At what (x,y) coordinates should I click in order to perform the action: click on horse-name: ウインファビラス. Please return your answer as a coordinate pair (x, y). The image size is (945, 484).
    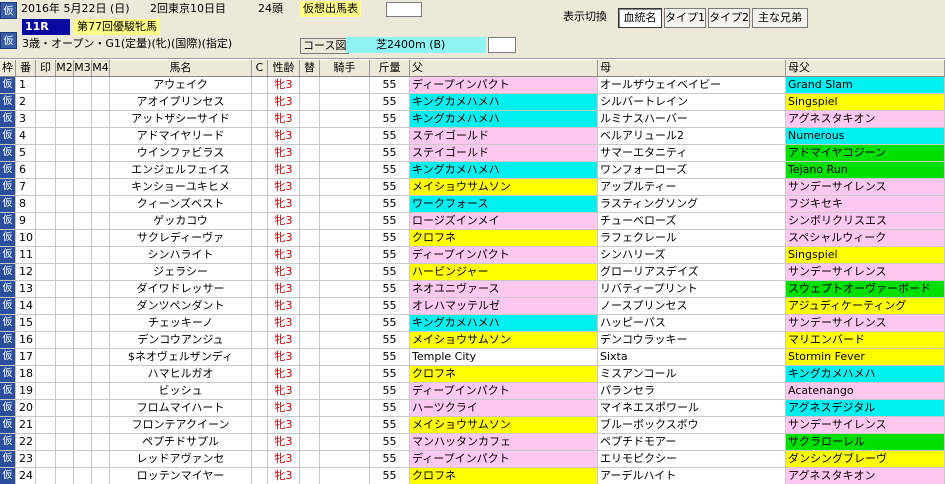
    Looking at the image, I should click on (181, 153).